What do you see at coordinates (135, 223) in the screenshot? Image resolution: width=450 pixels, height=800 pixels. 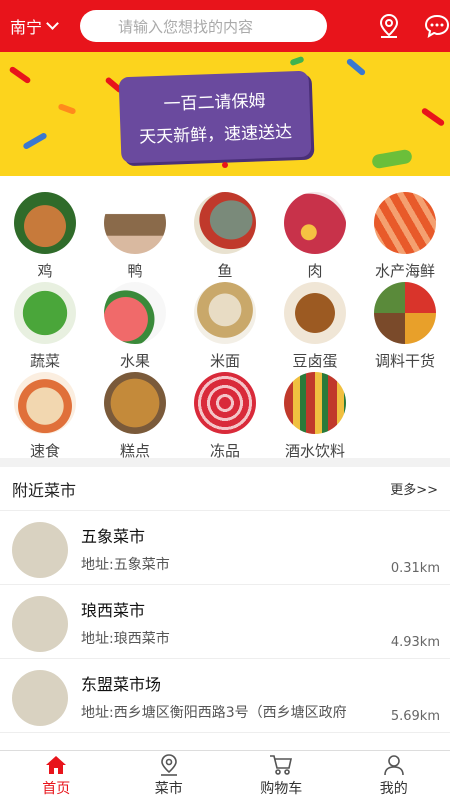 I see `duck-icon` at bounding box center [135, 223].